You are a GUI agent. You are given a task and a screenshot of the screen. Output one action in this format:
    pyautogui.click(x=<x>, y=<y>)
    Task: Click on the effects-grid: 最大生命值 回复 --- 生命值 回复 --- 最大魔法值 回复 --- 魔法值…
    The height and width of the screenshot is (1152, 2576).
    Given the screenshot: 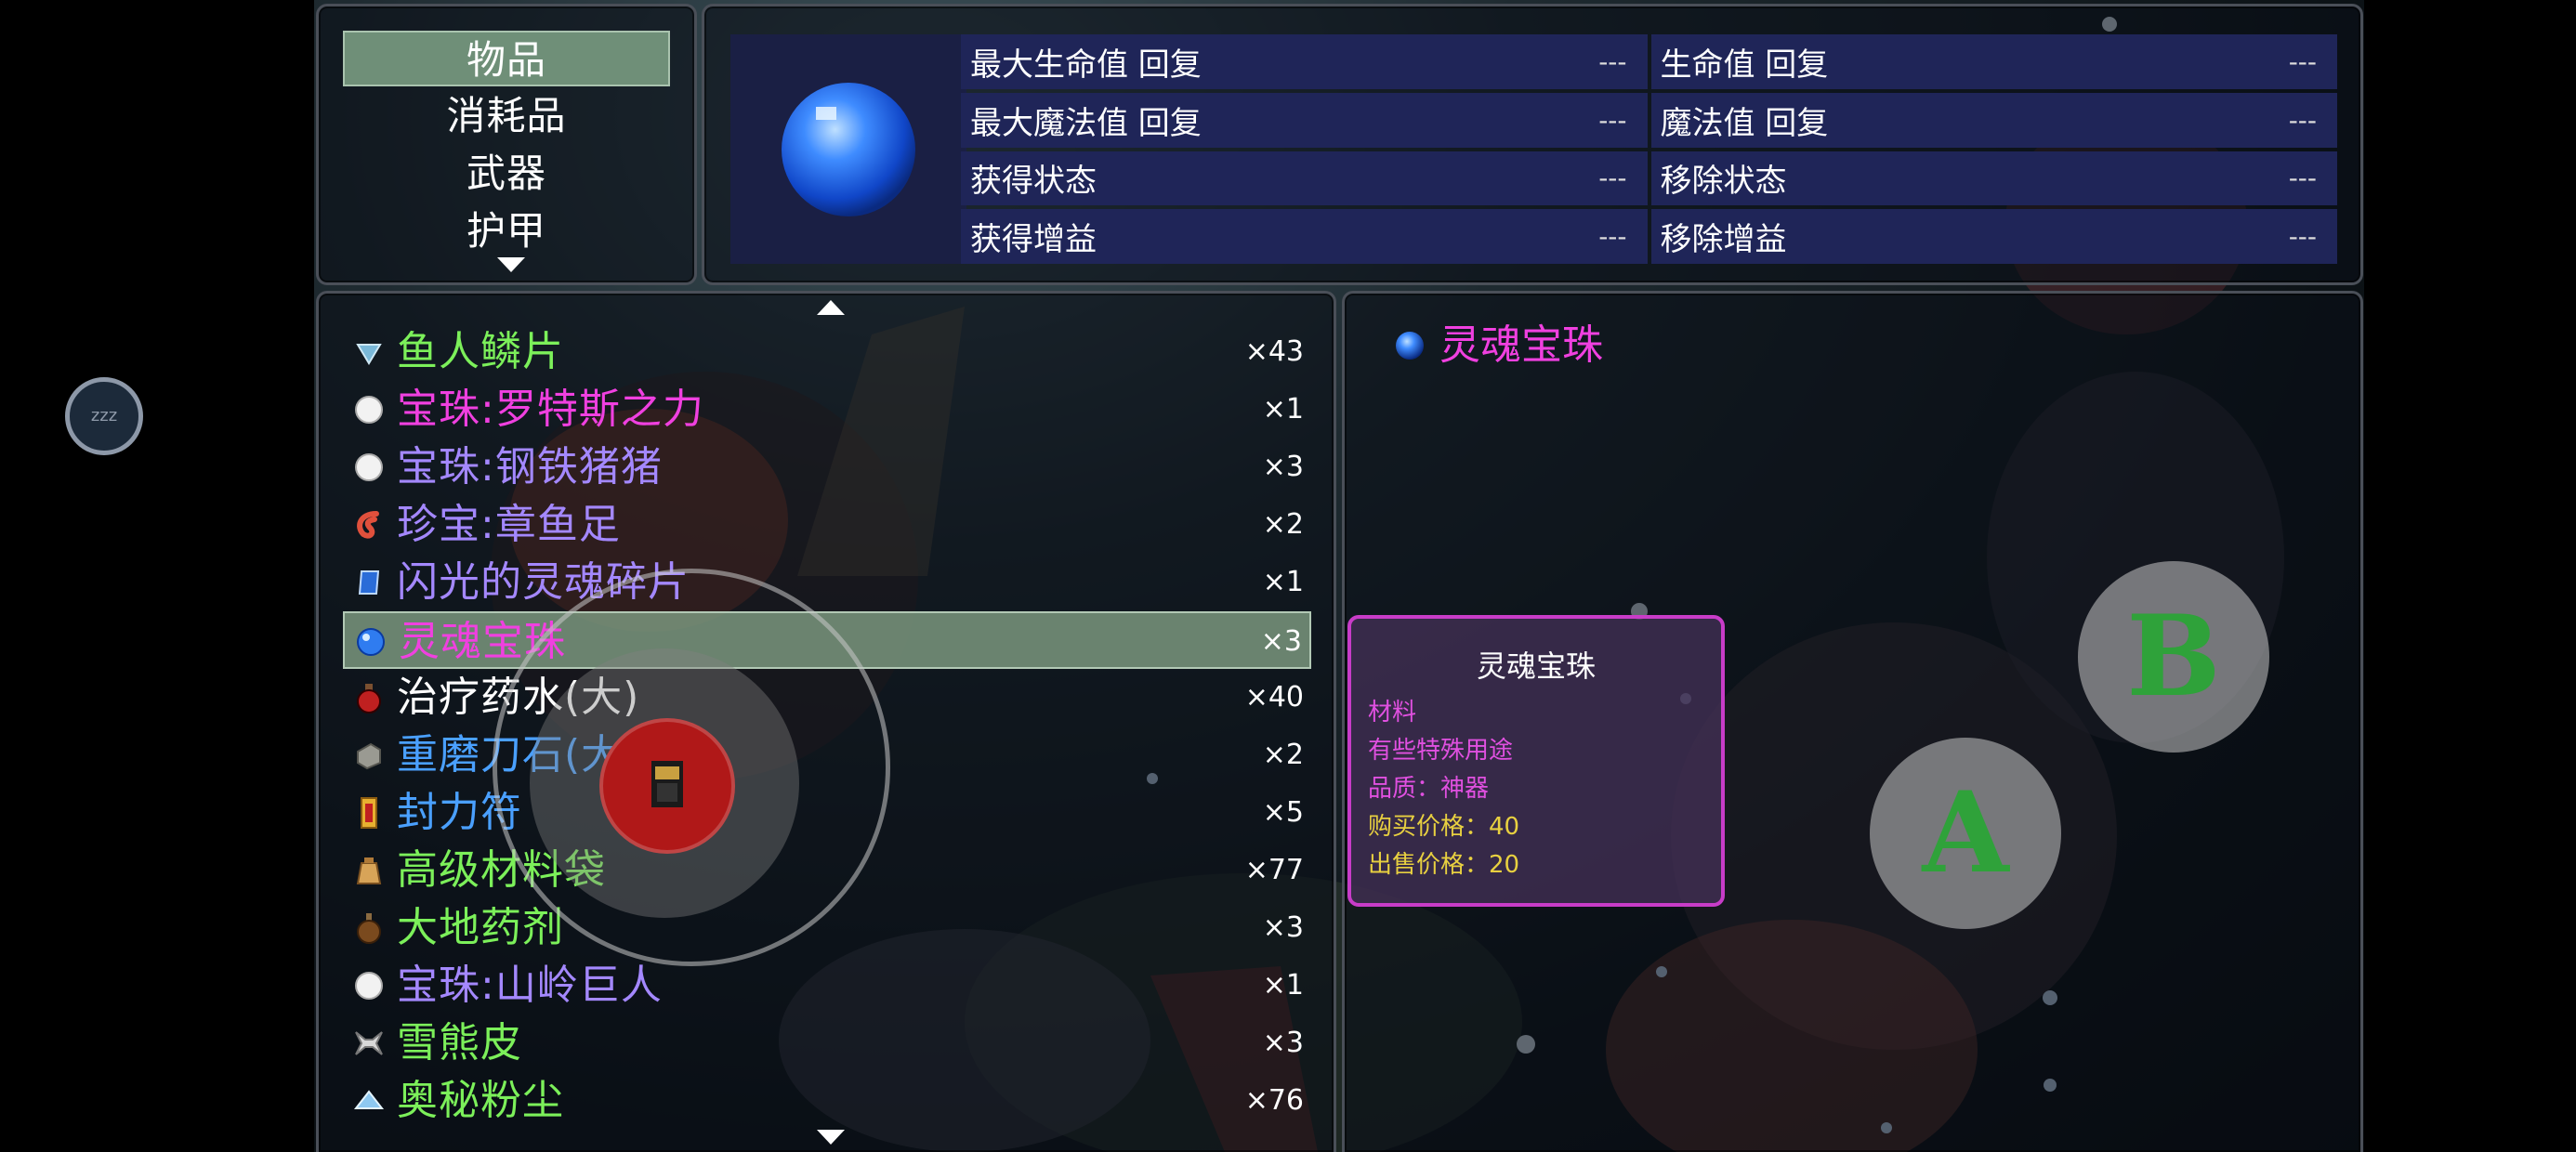 What is the action you would take?
    pyautogui.click(x=1649, y=149)
    